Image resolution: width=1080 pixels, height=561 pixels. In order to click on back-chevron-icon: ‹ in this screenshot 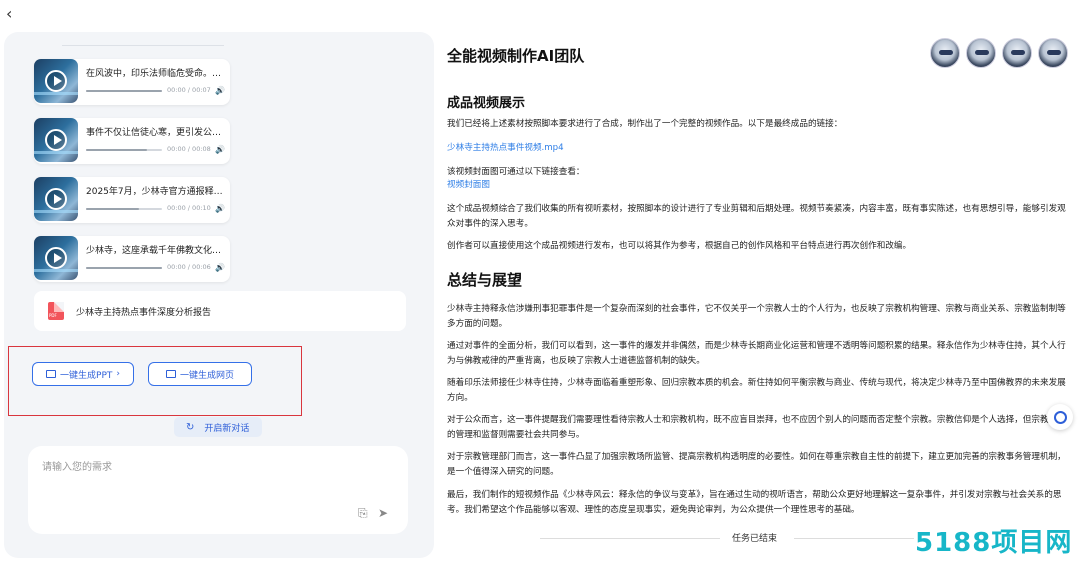, I will do `click(13, 14)`.